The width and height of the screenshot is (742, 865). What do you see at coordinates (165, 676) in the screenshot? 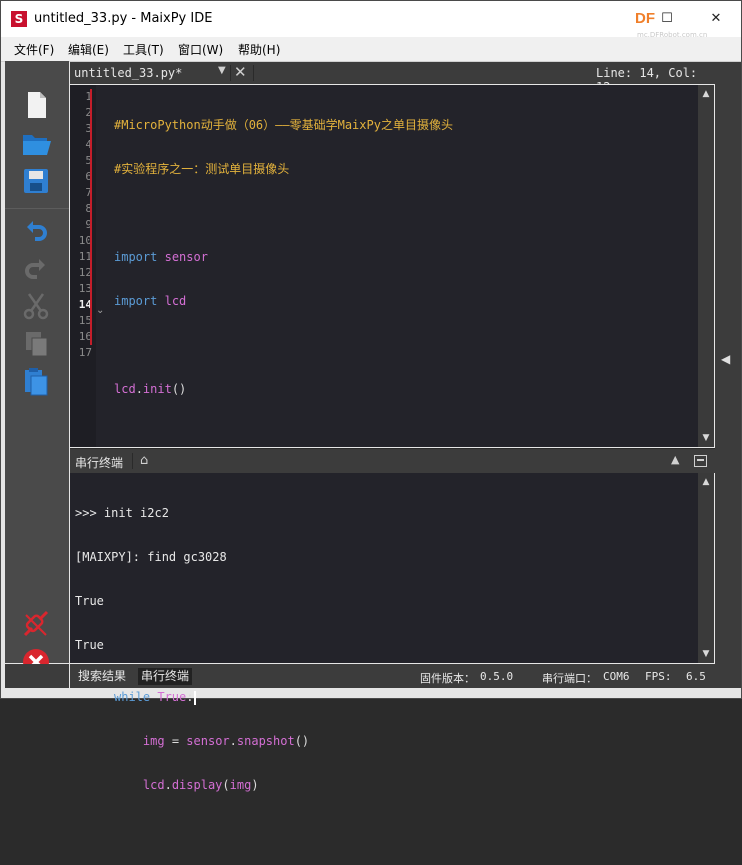
I see `tab-serial-terminal: 串行终端` at bounding box center [165, 676].